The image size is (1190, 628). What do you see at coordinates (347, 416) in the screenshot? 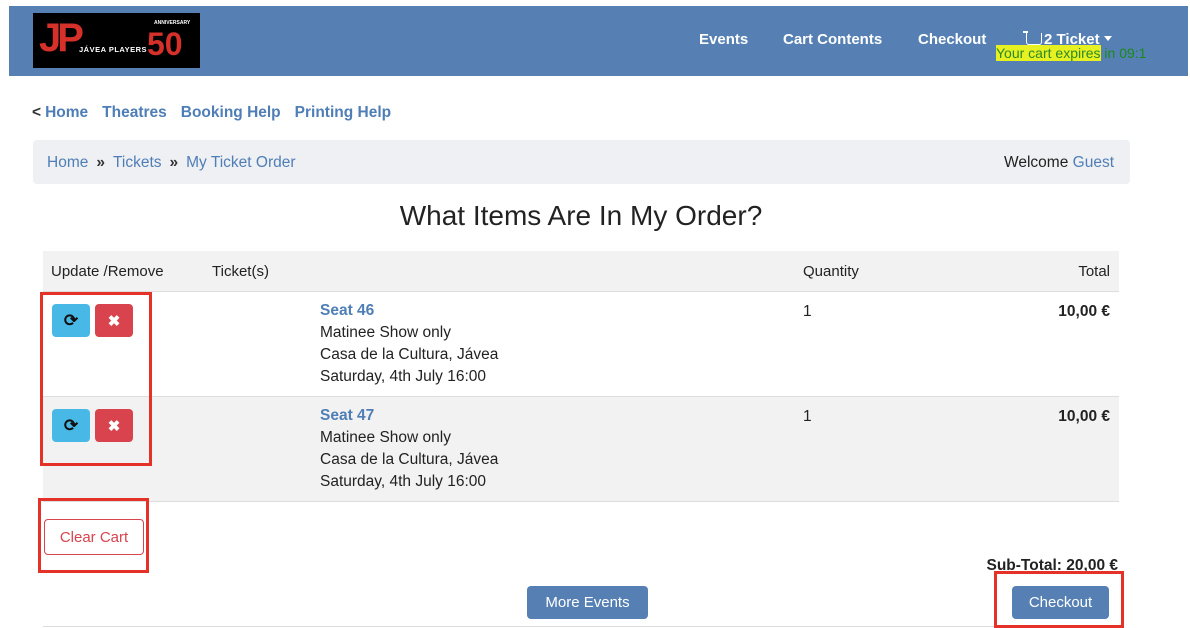
I see `seat-link: Seat 47` at bounding box center [347, 416].